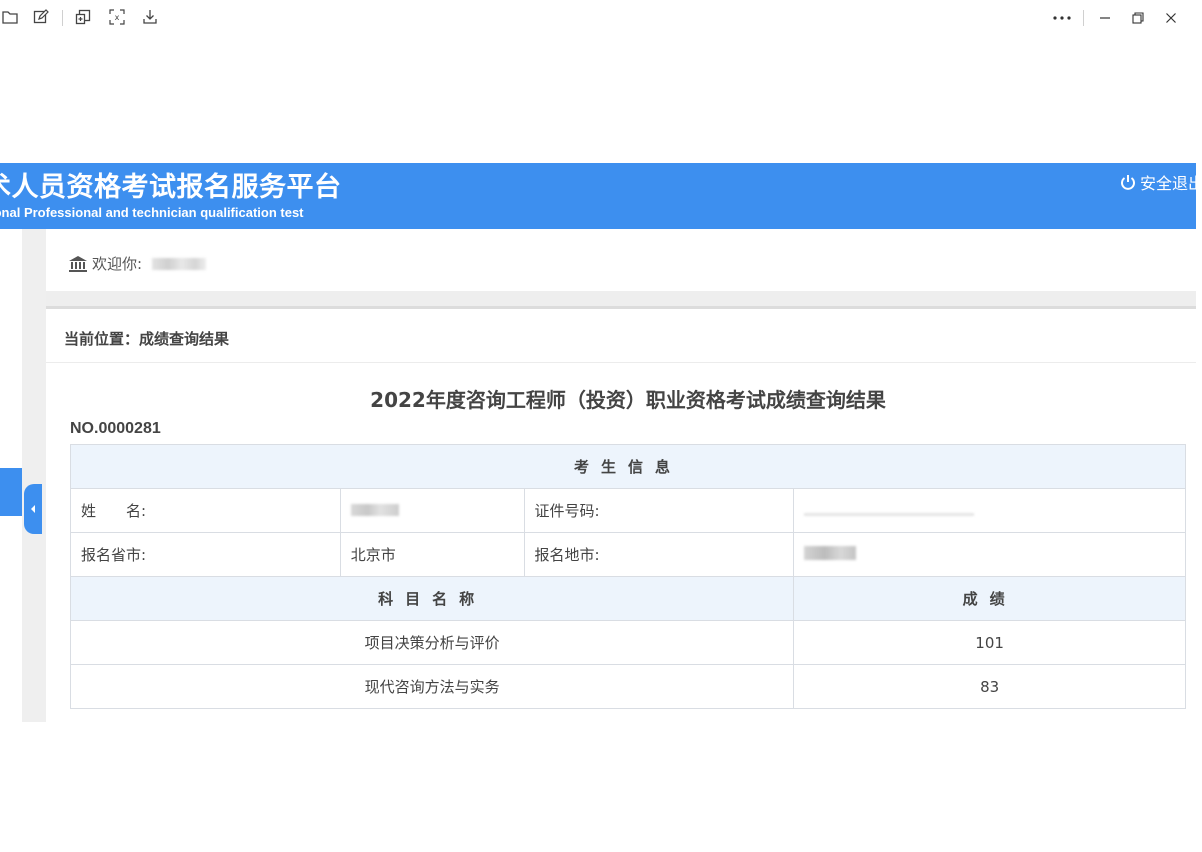 The image size is (1202, 852). What do you see at coordinates (83, 17) in the screenshot?
I see `copy-add-icon` at bounding box center [83, 17].